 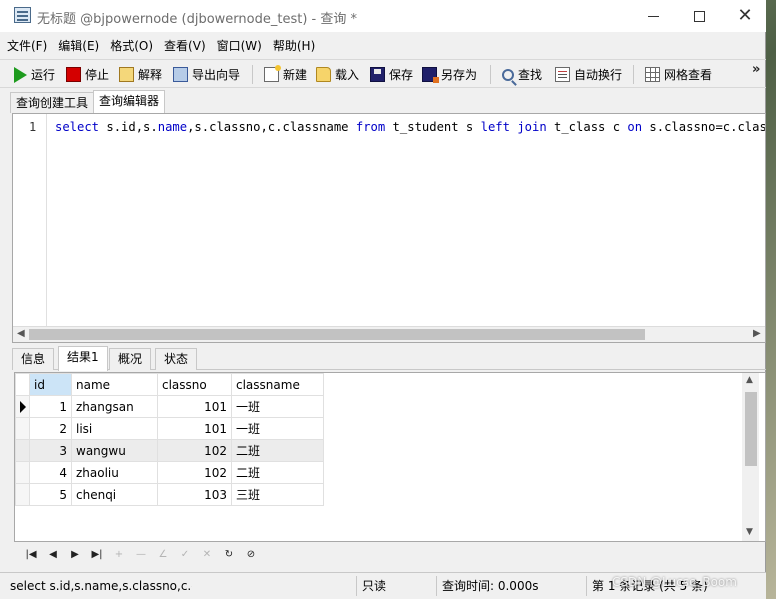 What do you see at coordinates (114, 494) in the screenshot?
I see `cell-name: chenqi` at bounding box center [114, 494].